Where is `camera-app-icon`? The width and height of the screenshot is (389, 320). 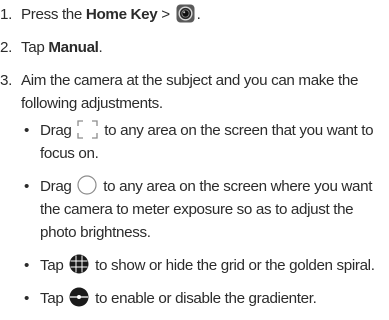 camera-app-icon is located at coordinates (185, 13).